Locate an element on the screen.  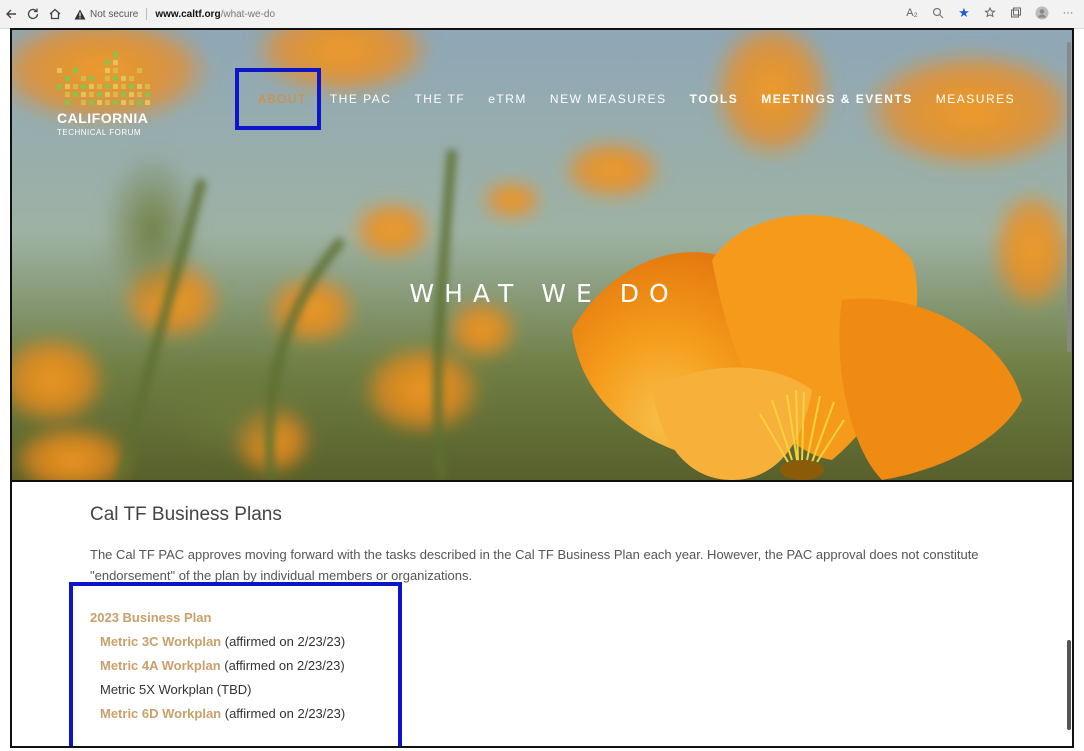
address-bar: Not secure www.caltf.org/what-we-do is located at coordinates (174, 14).